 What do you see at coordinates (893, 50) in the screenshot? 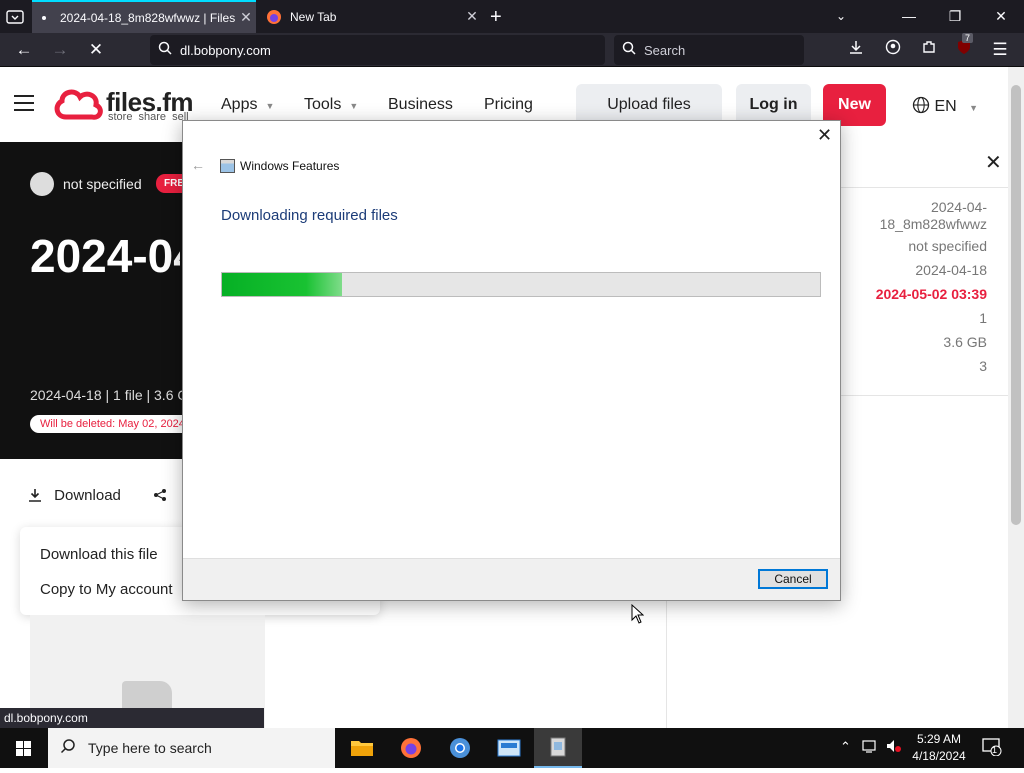
I see `account-icon` at bounding box center [893, 50].